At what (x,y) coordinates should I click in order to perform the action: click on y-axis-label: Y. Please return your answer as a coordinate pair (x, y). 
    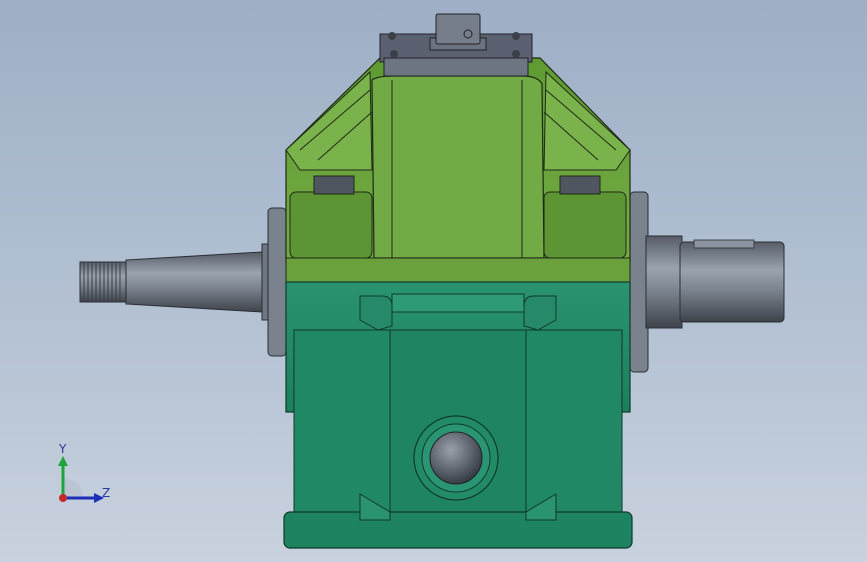
    Looking at the image, I should click on (63, 449).